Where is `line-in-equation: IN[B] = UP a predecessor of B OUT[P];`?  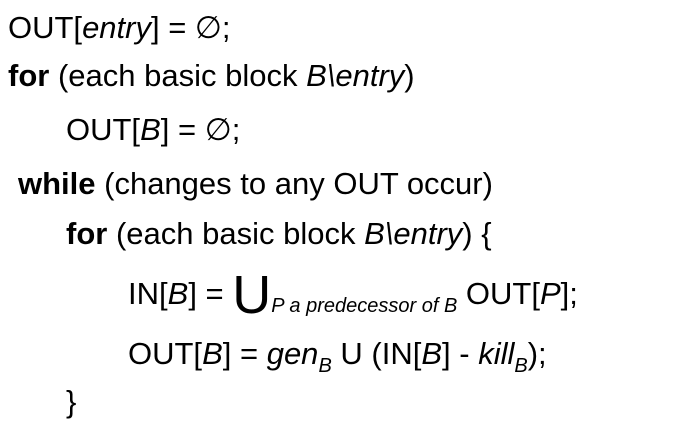 line-in-equation: IN[B] = UP a predecessor of B OUT[P]; is located at coordinates (353, 297).